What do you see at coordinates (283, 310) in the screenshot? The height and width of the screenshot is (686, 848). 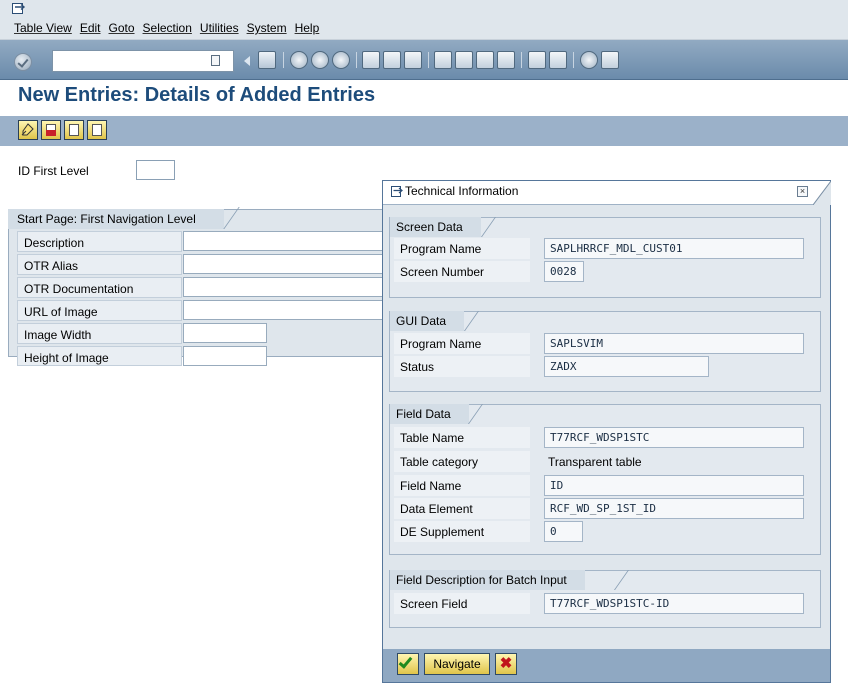 I see `url-of-image-input` at bounding box center [283, 310].